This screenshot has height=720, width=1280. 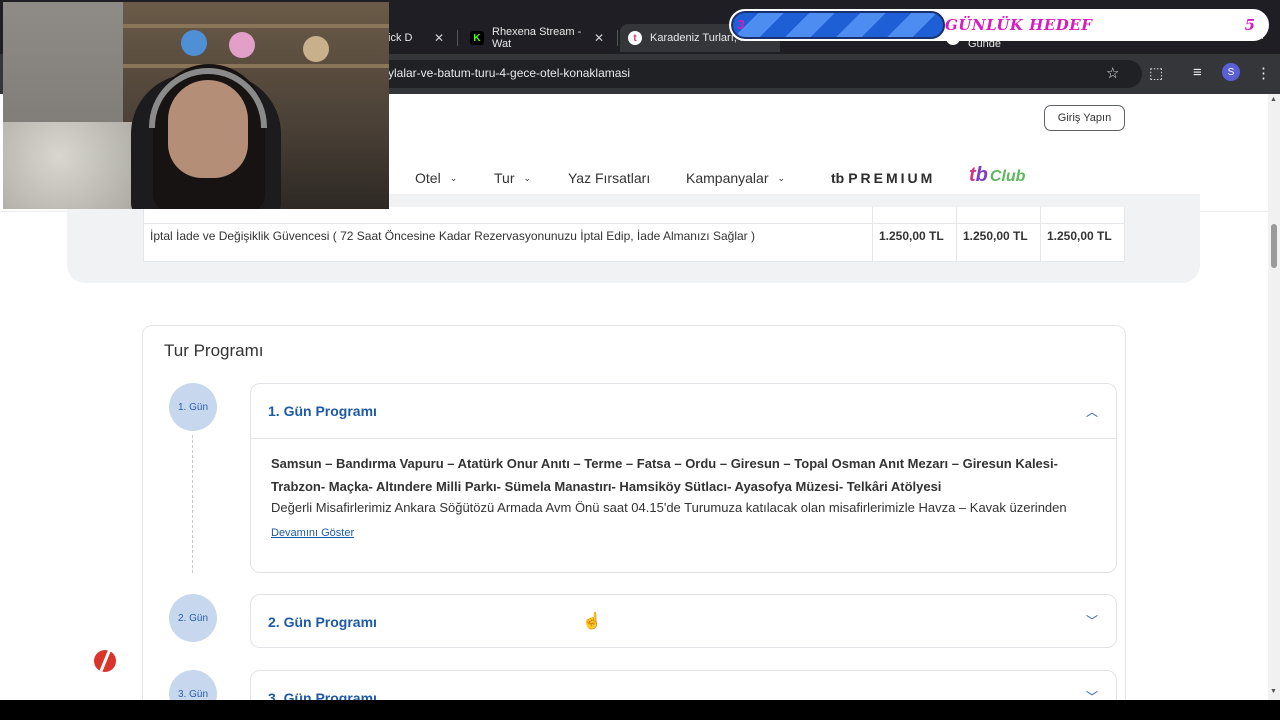 I want to click on webcam-overlay, so click(x=196, y=105).